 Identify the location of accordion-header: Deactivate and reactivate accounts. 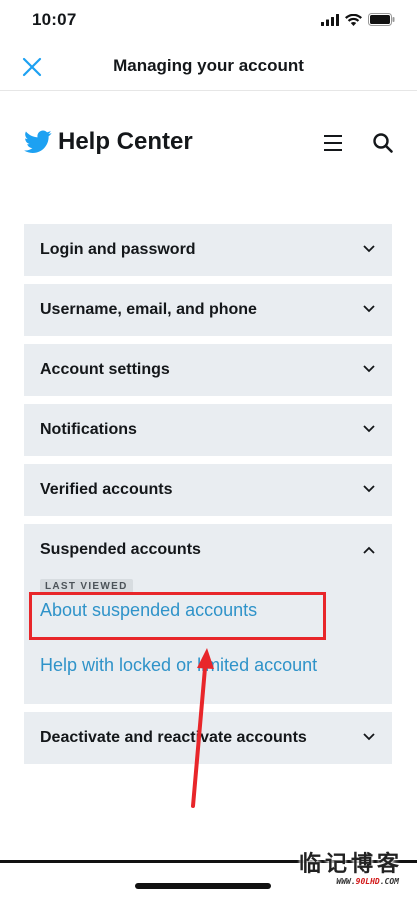
(208, 738).